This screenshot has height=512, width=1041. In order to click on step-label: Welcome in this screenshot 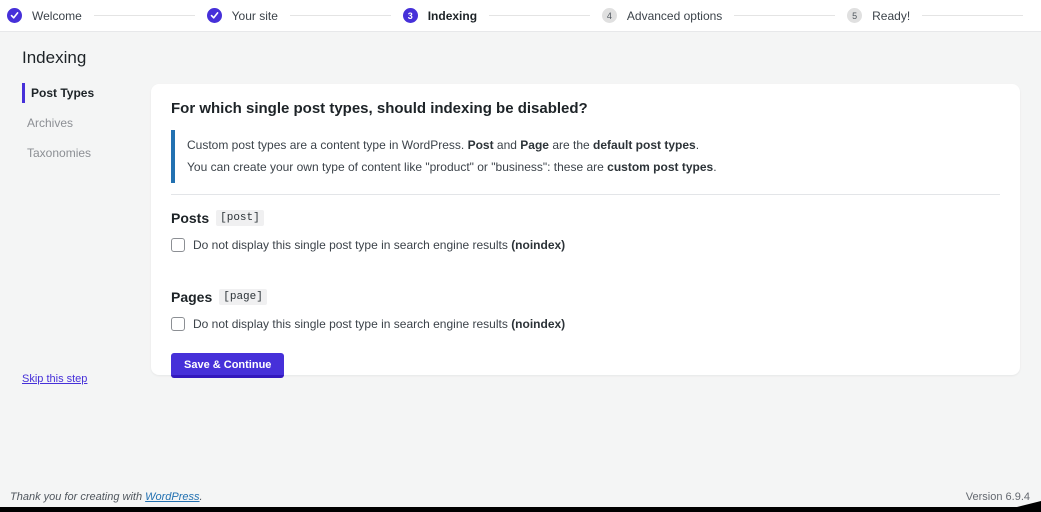, I will do `click(57, 15)`.